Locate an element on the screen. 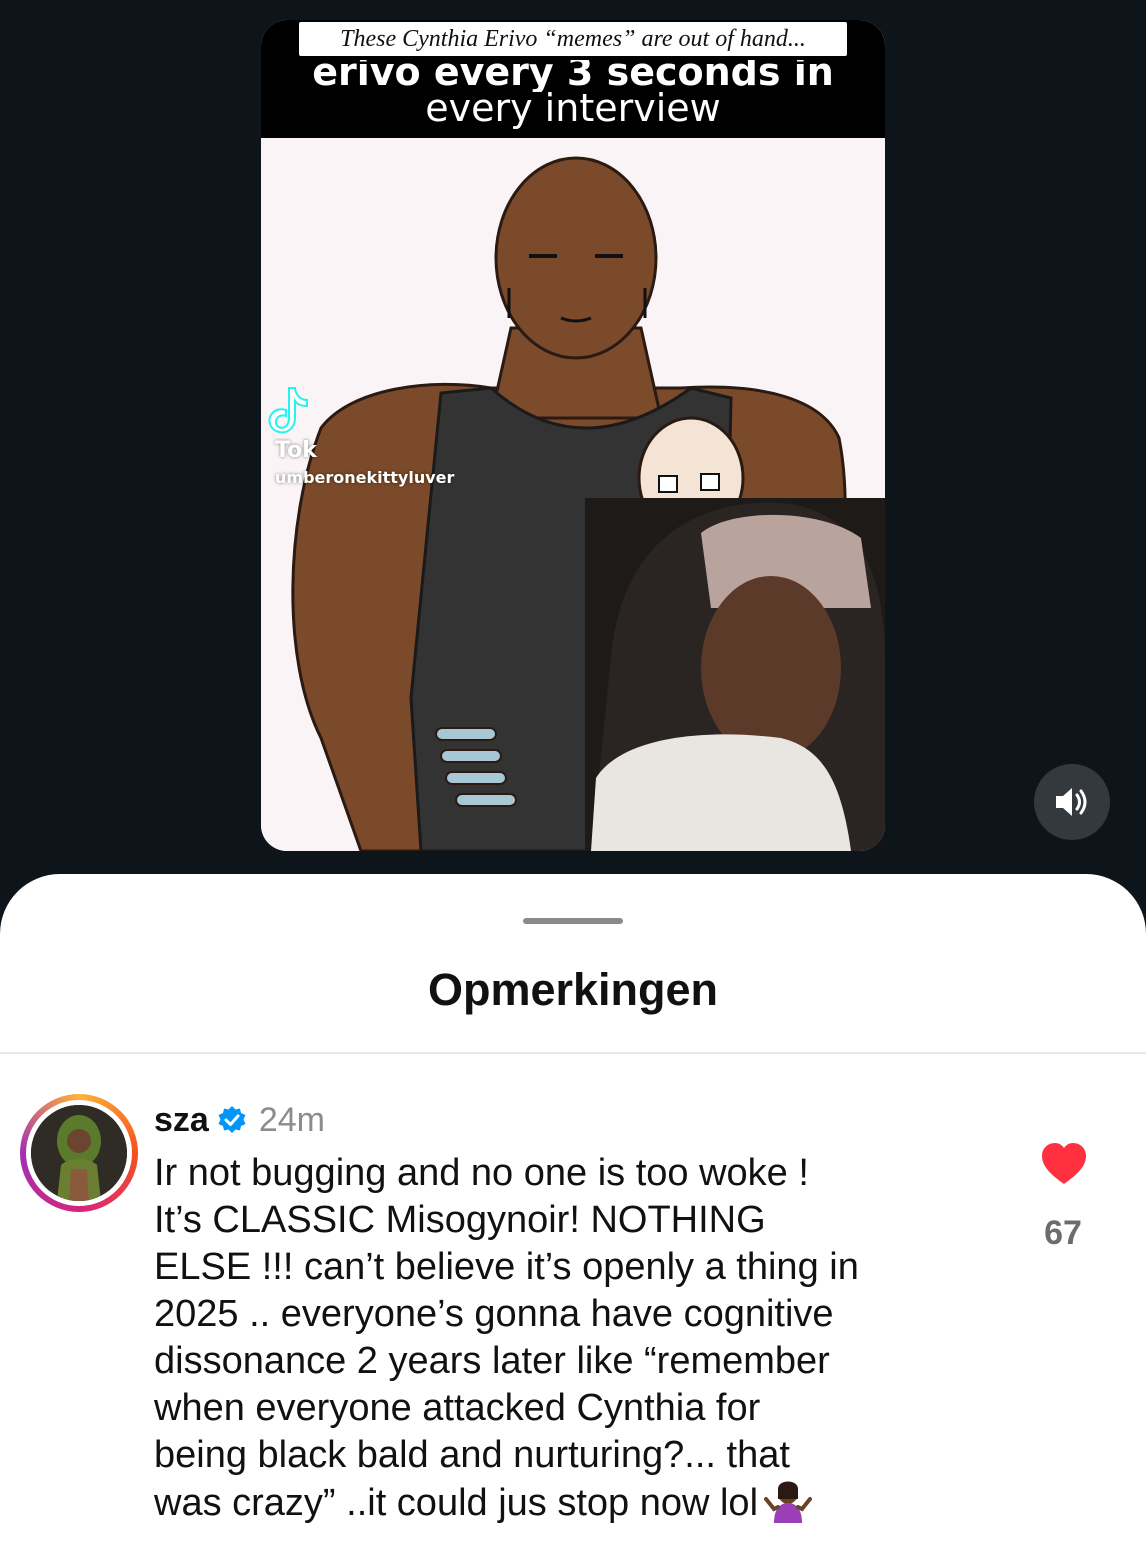 This screenshot has height=1554, width=1146. comment-header: sza 24m is located at coordinates (239, 1120).